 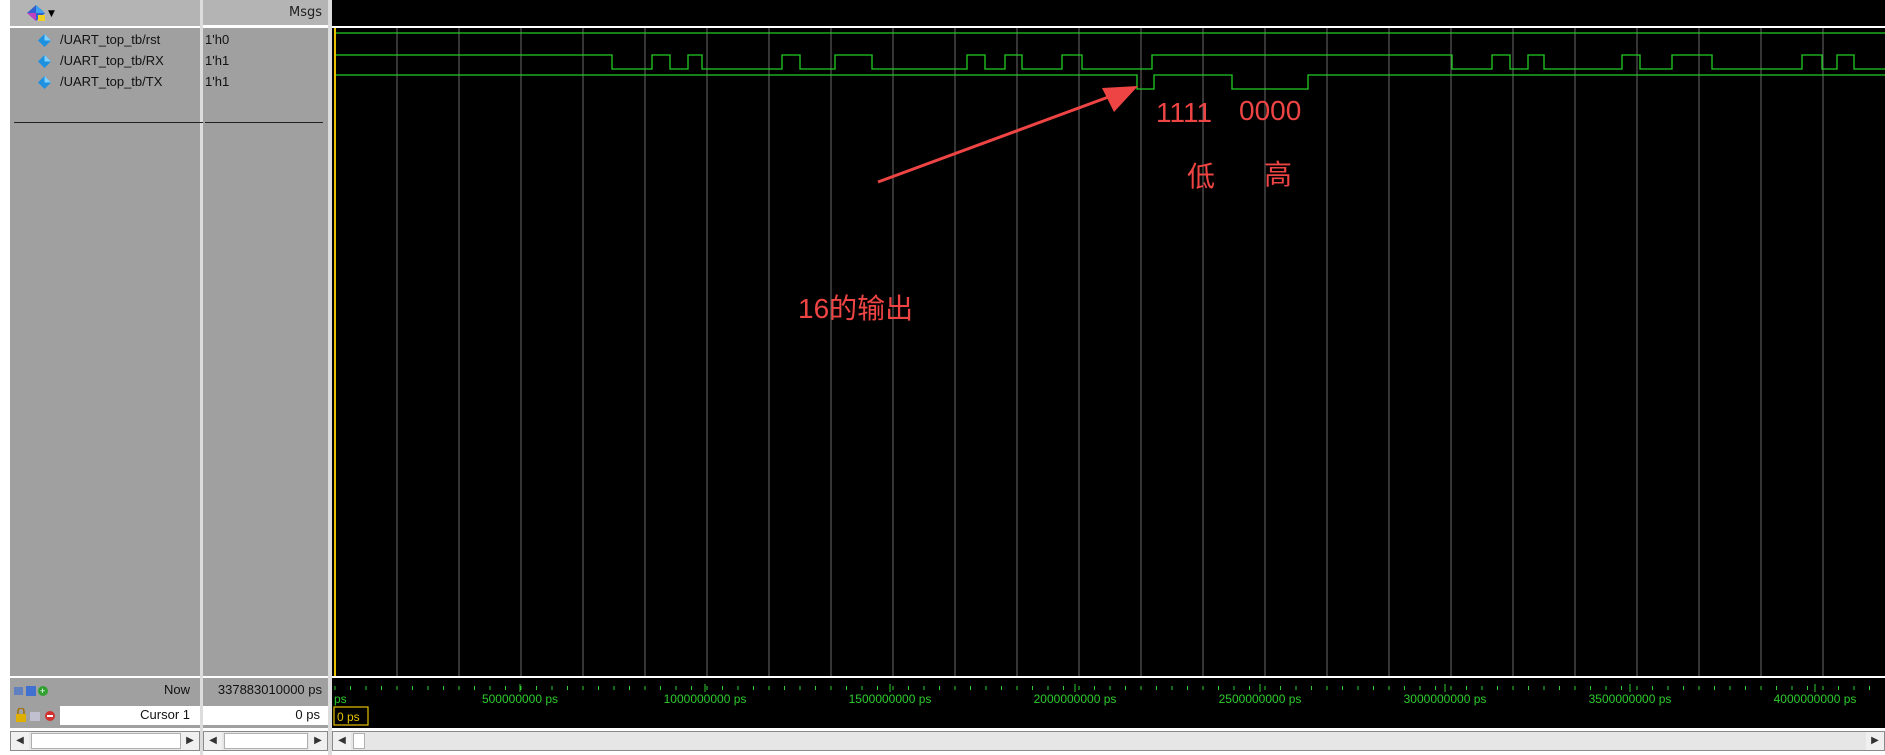 I want to click on values-horizontal-scrollbar: ◀ ▶, so click(x=265, y=741).